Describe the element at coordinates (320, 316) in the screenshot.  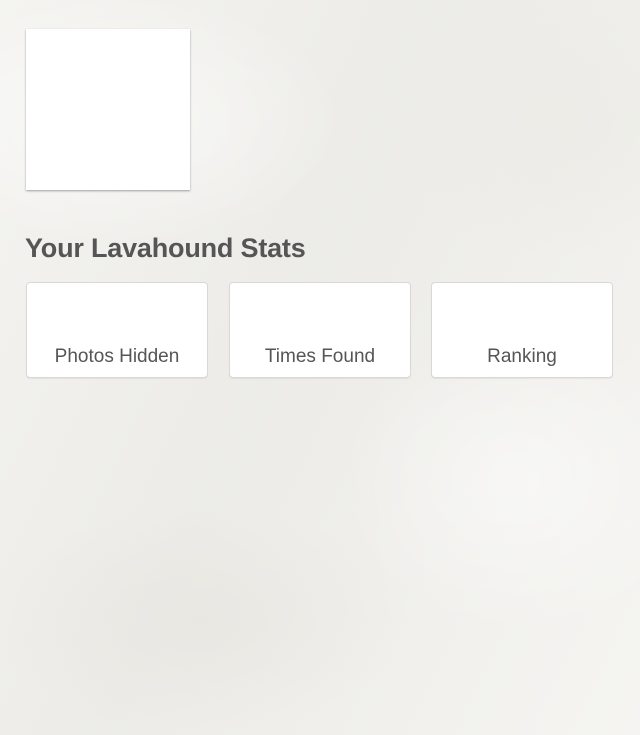
I see `stat-value-times-found` at that location.